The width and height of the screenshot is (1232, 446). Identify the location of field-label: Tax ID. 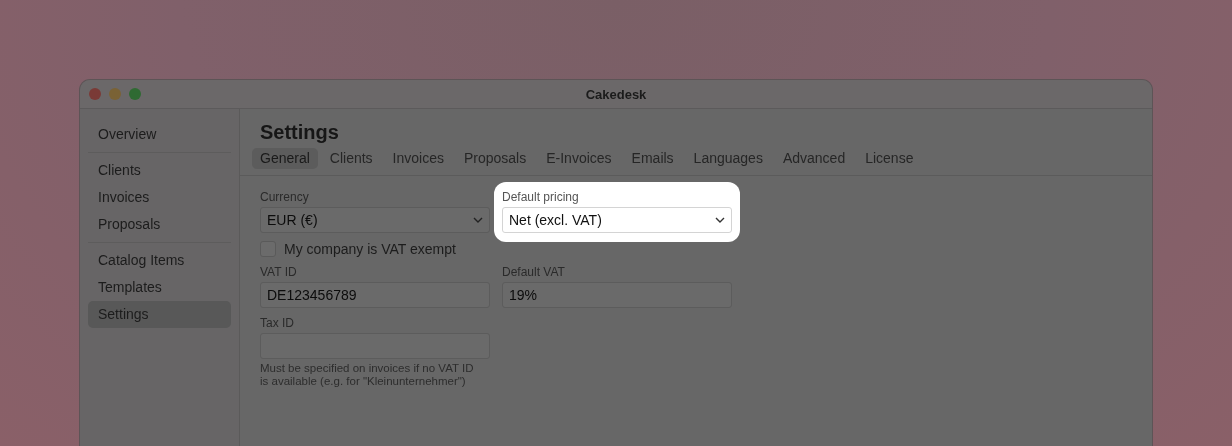
(277, 323).